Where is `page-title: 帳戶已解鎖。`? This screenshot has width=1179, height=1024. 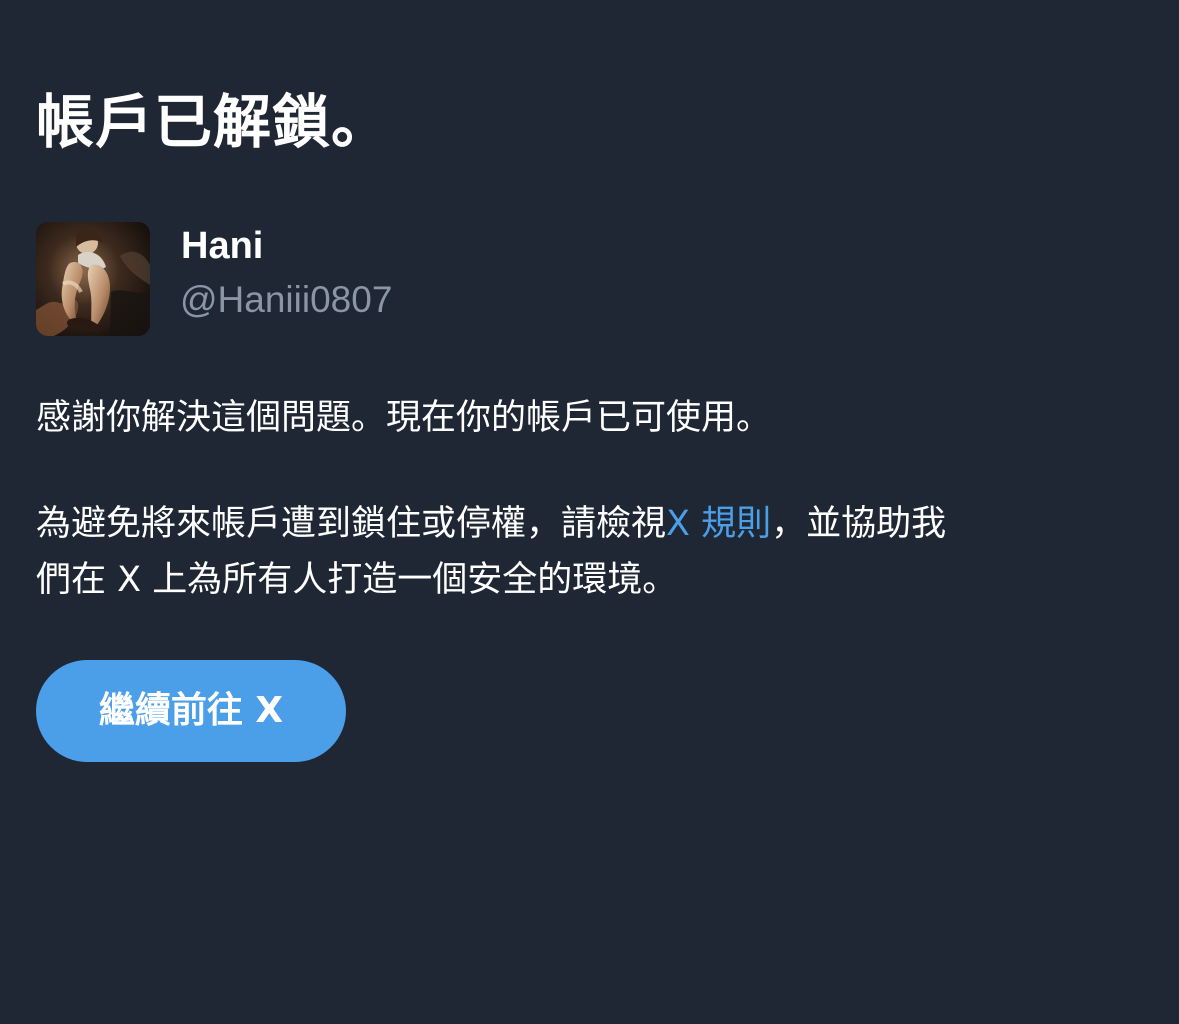
page-title: 帳戶已解鎖。 is located at coordinates (213, 122).